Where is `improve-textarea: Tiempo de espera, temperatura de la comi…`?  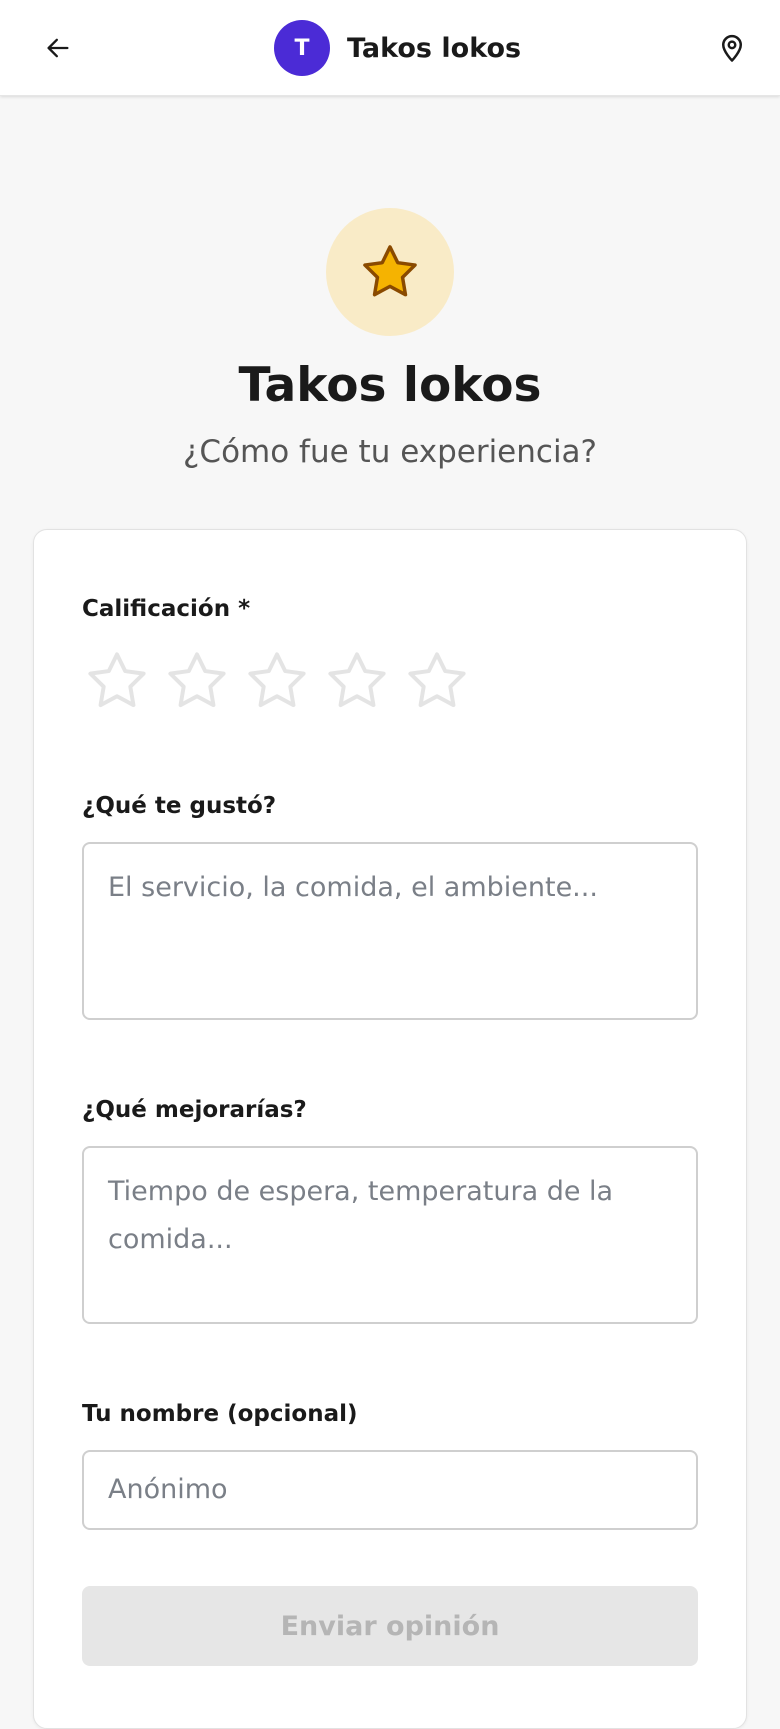
improve-textarea: Tiempo de espera, temperatura de la comi… is located at coordinates (390, 1235).